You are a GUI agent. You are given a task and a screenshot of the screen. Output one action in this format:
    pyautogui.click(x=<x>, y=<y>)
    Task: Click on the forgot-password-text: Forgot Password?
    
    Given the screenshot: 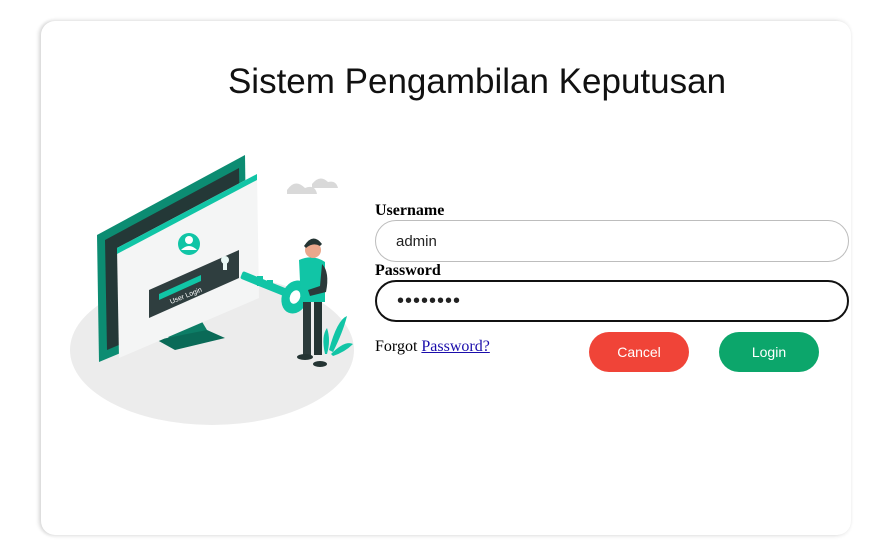 What is the action you would take?
    pyautogui.click(x=432, y=347)
    